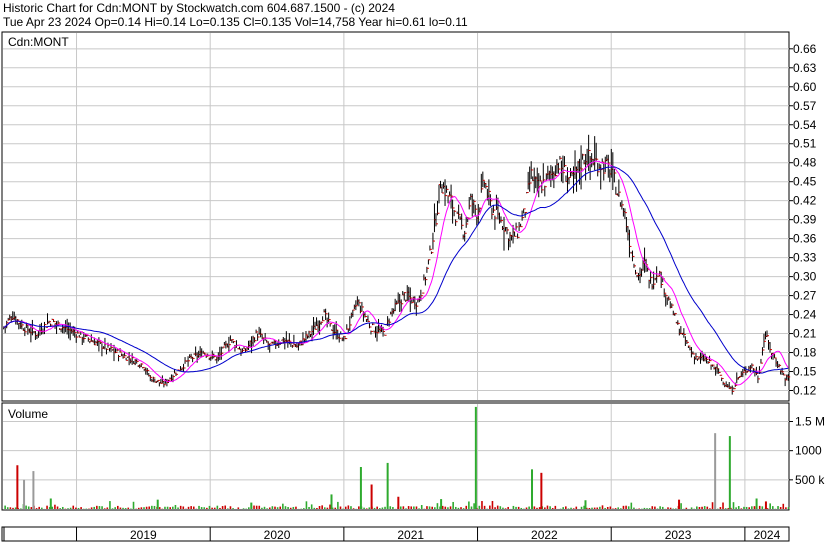 Image resolution: width=830 pixels, height=543 pixels. I want to click on price-tick-label: 0.21, so click(805, 334).